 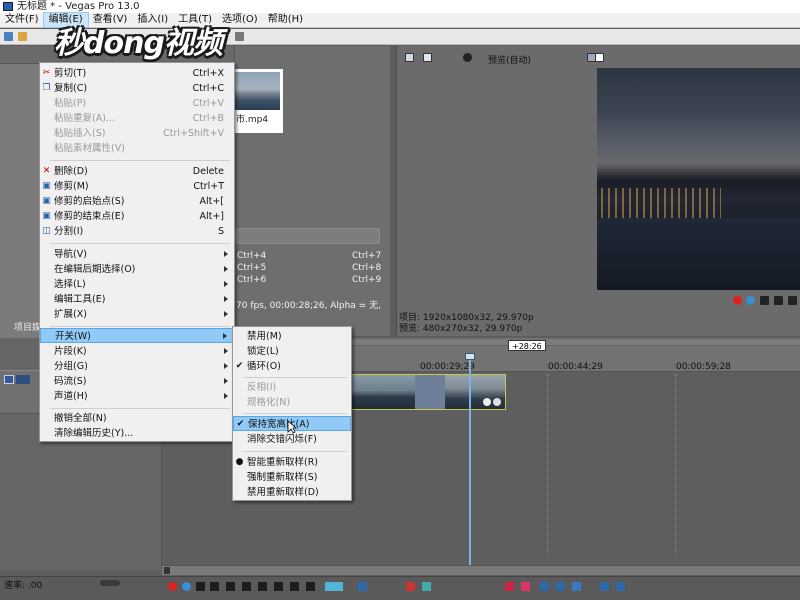 What do you see at coordinates (509, 59) in the screenshot?
I see `preview-quality-dropdown: 预览(自动)` at bounding box center [509, 59].